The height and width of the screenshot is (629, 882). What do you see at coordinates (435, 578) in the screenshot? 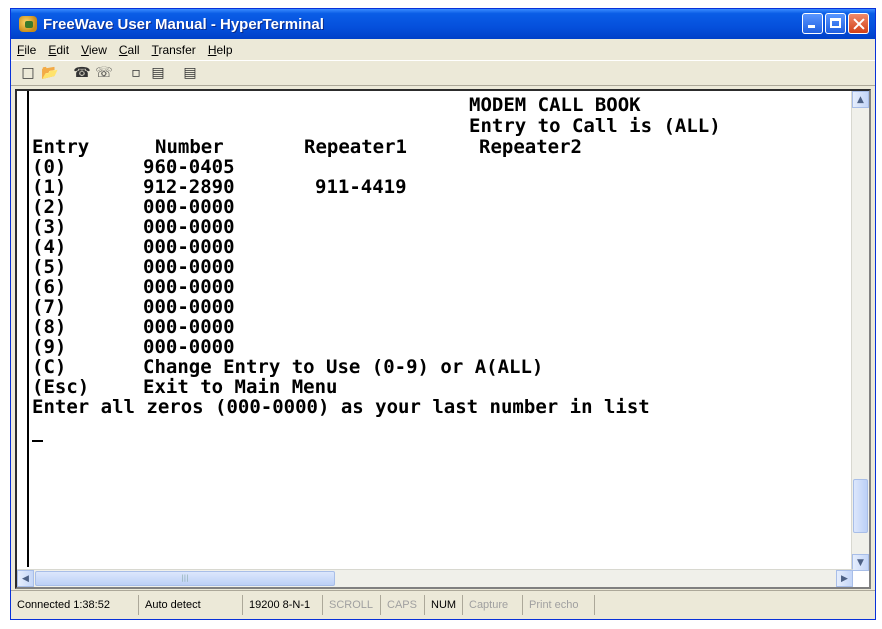
I see `horizontal-scrollbar: ◀ ||| ▶` at bounding box center [435, 578].